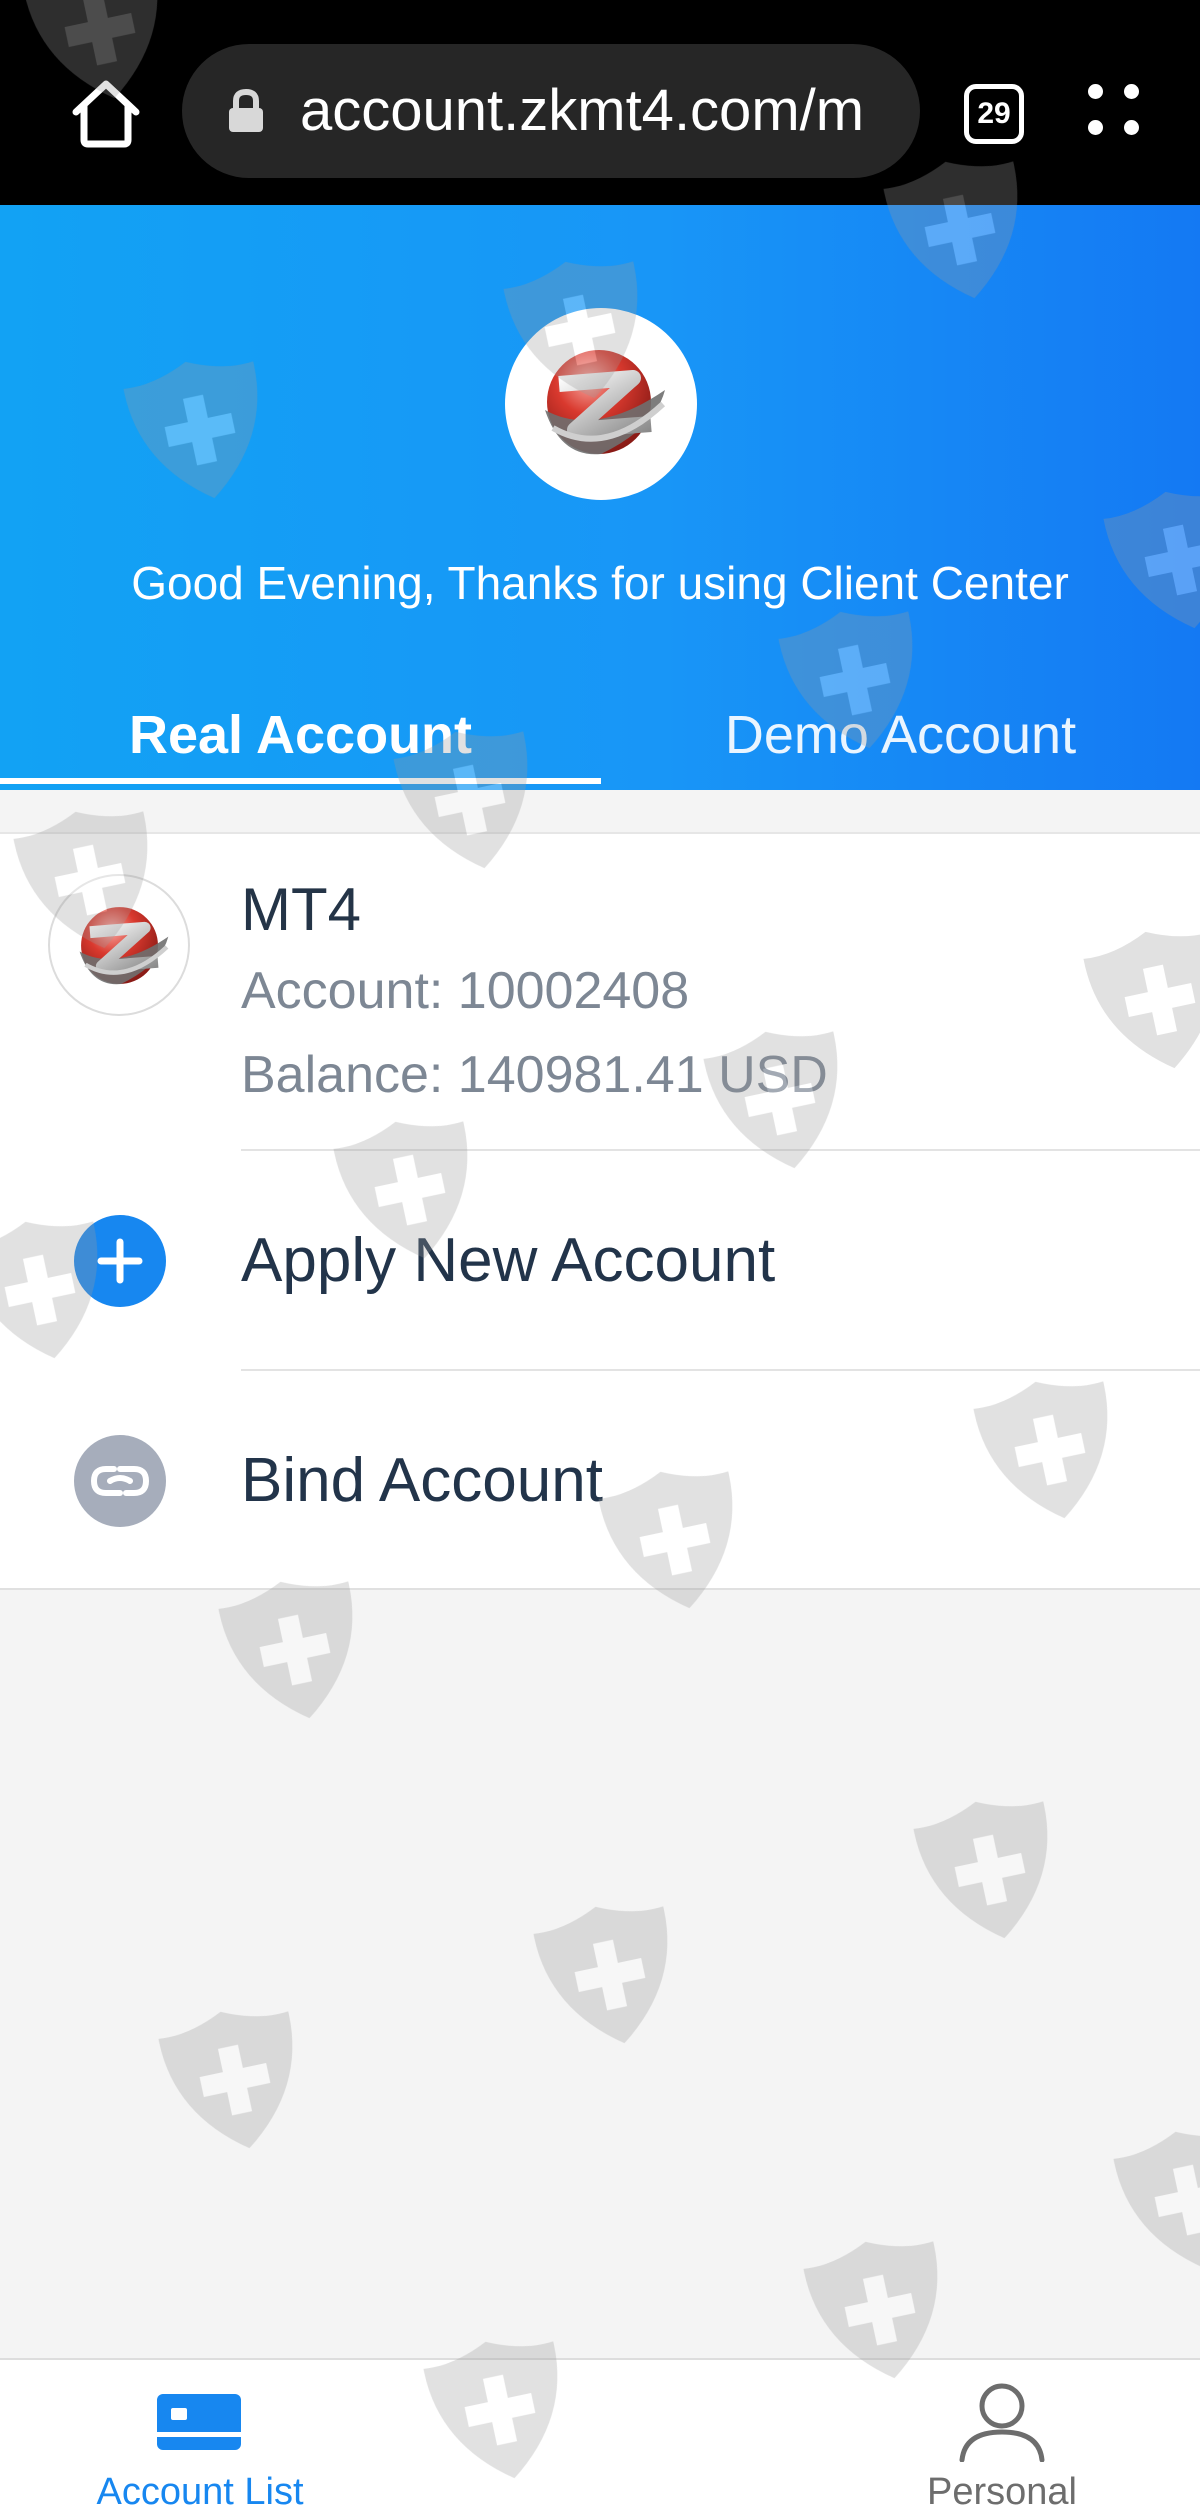 Image resolution: width=1200 pixels, height=2516 pixels. I want to click on person-icon, so click(1002, 2422).